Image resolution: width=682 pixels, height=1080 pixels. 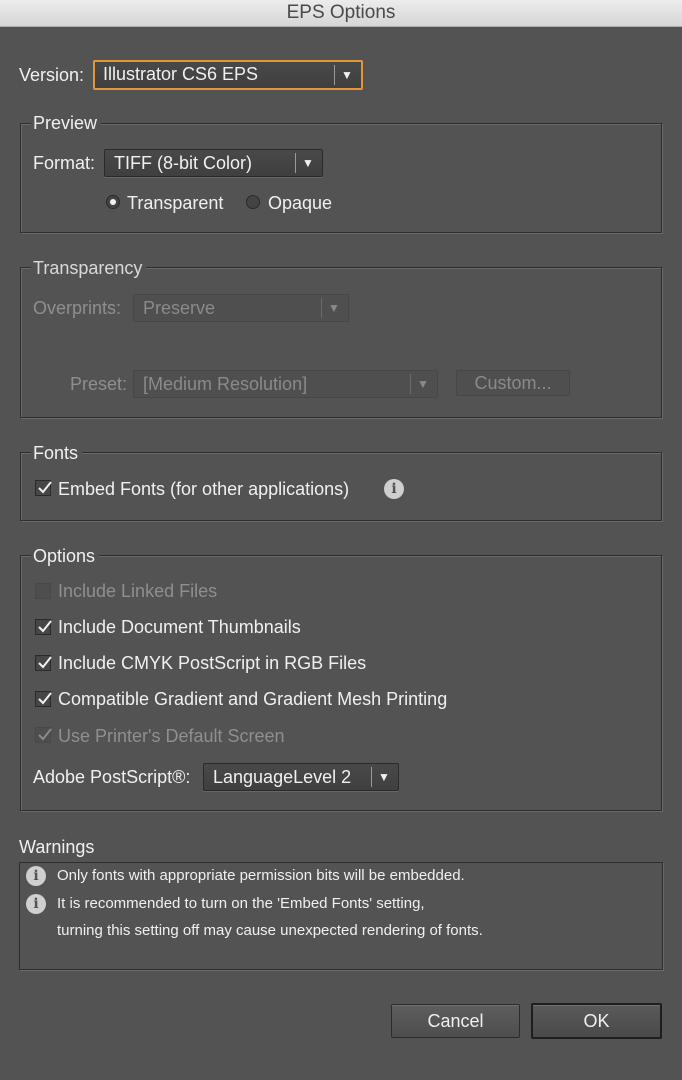 I want to click on format-label: Format:, so click(x=64, y=163).